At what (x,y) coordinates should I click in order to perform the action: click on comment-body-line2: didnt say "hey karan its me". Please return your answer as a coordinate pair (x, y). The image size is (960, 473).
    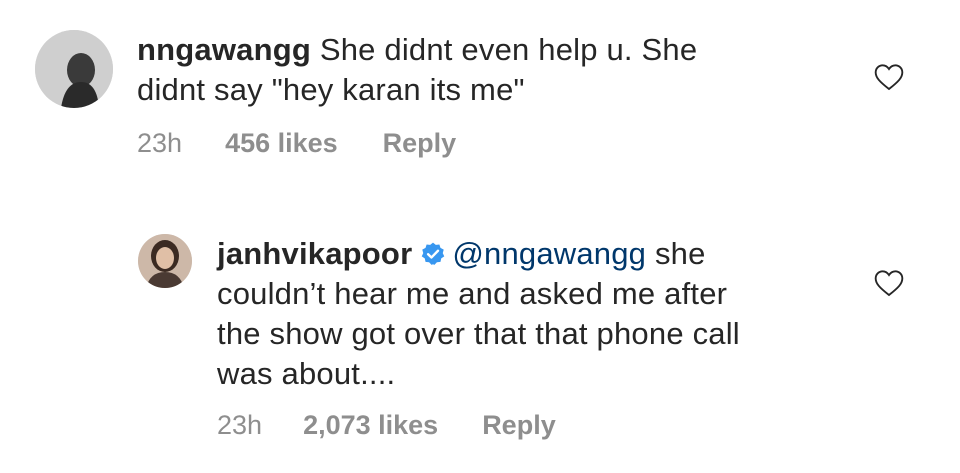
    Looking at the image, I should click on (331, 89).